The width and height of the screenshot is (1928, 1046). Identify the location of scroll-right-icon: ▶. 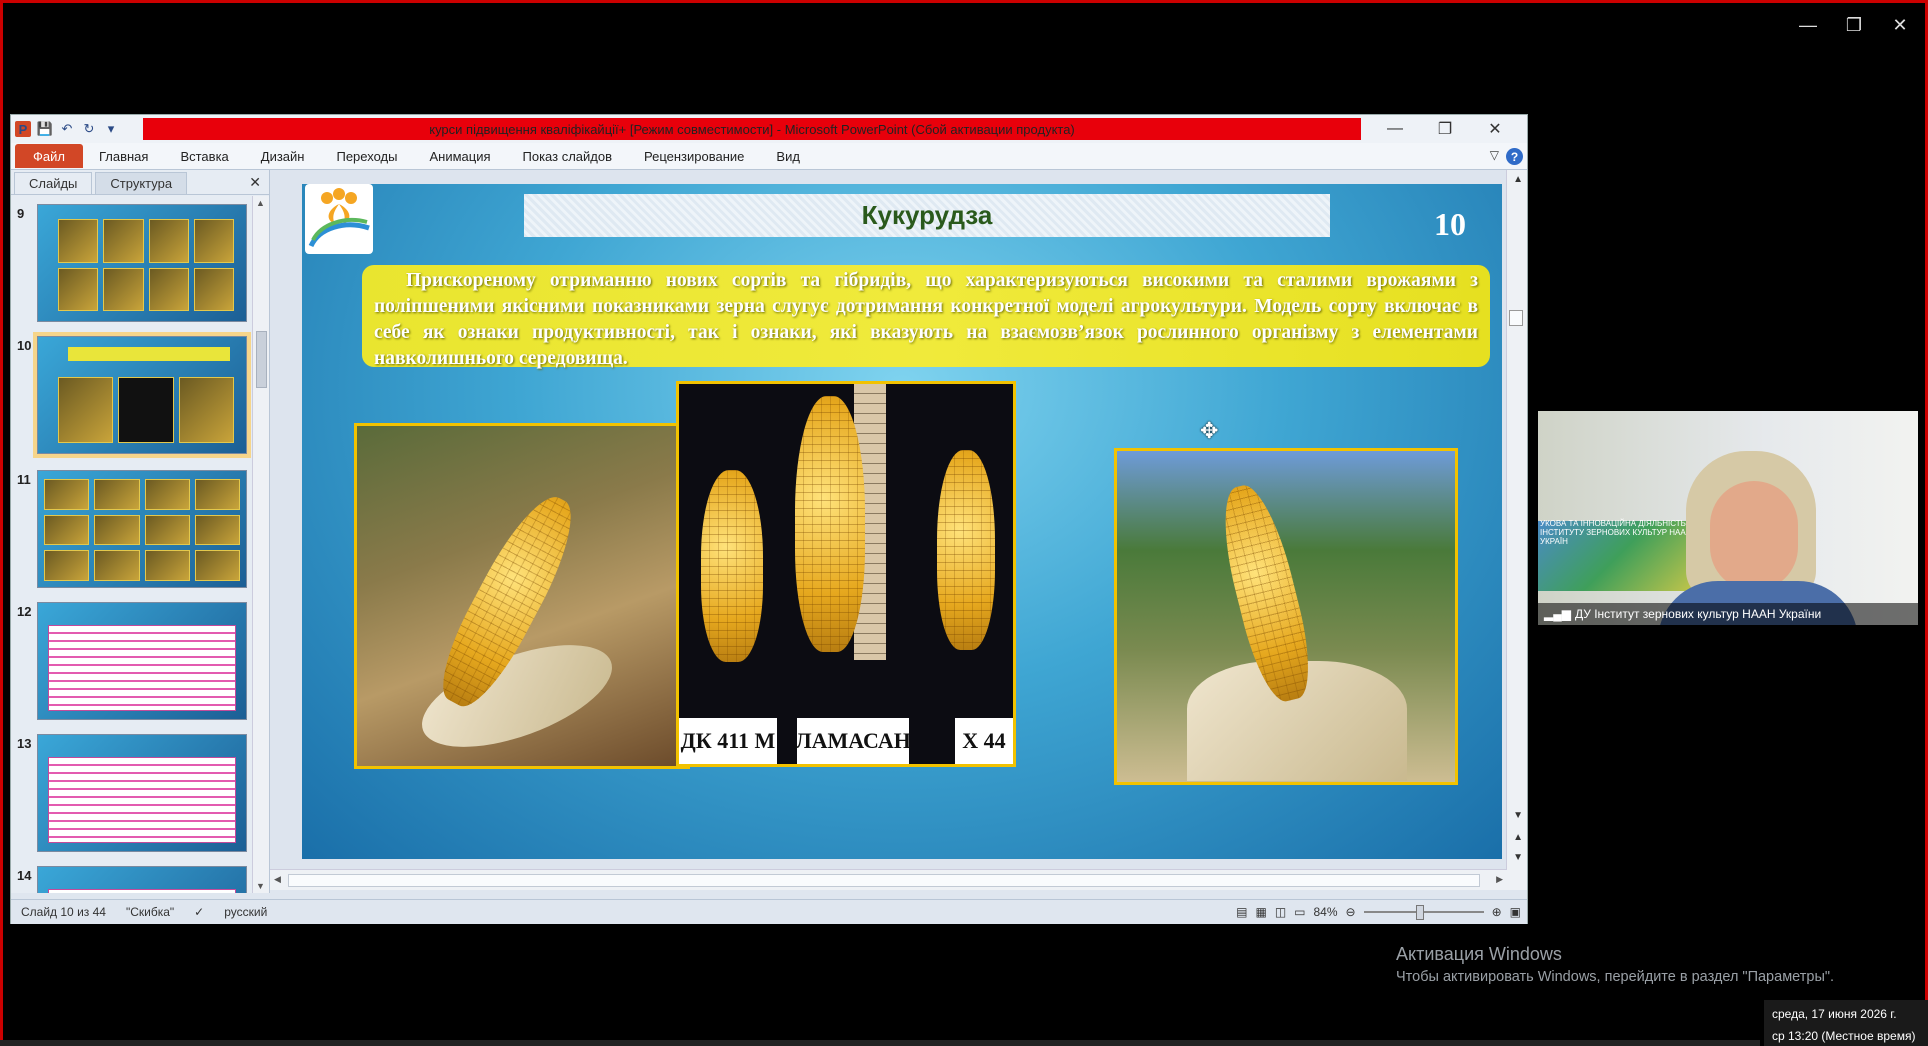
(1499, 879).